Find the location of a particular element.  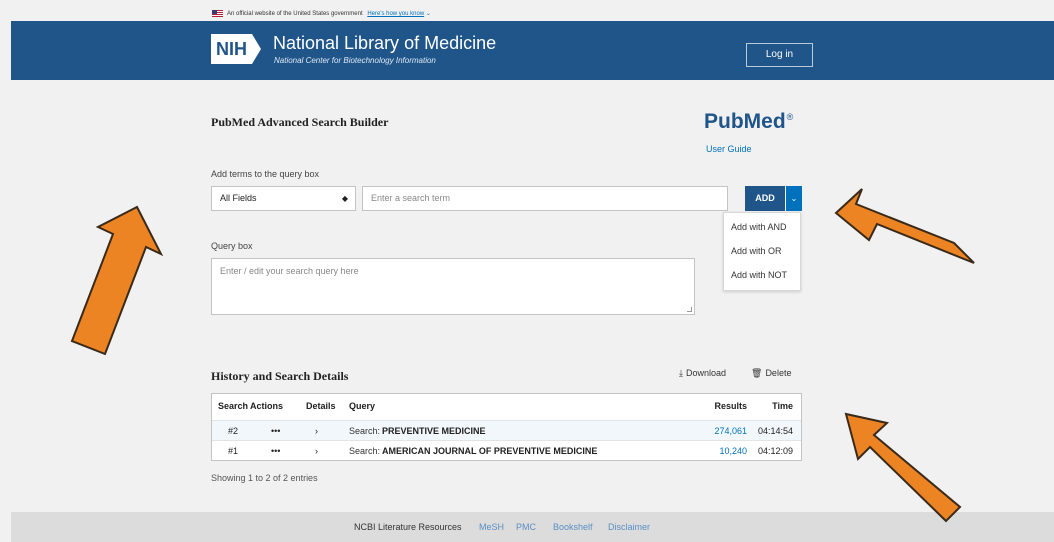

arrow-left-annotation is located at coordinates (117, 280).